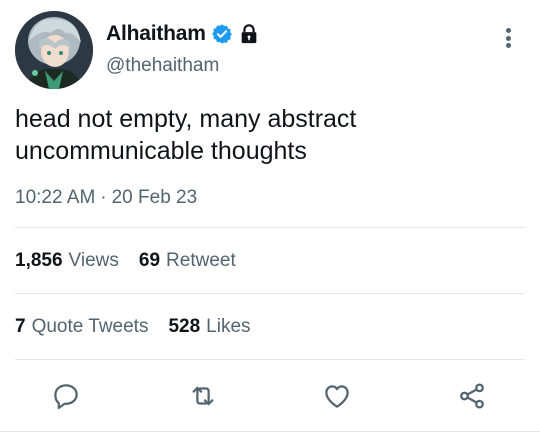 The image size is (540, 441). I want to click on share-button, so click(472, 396).